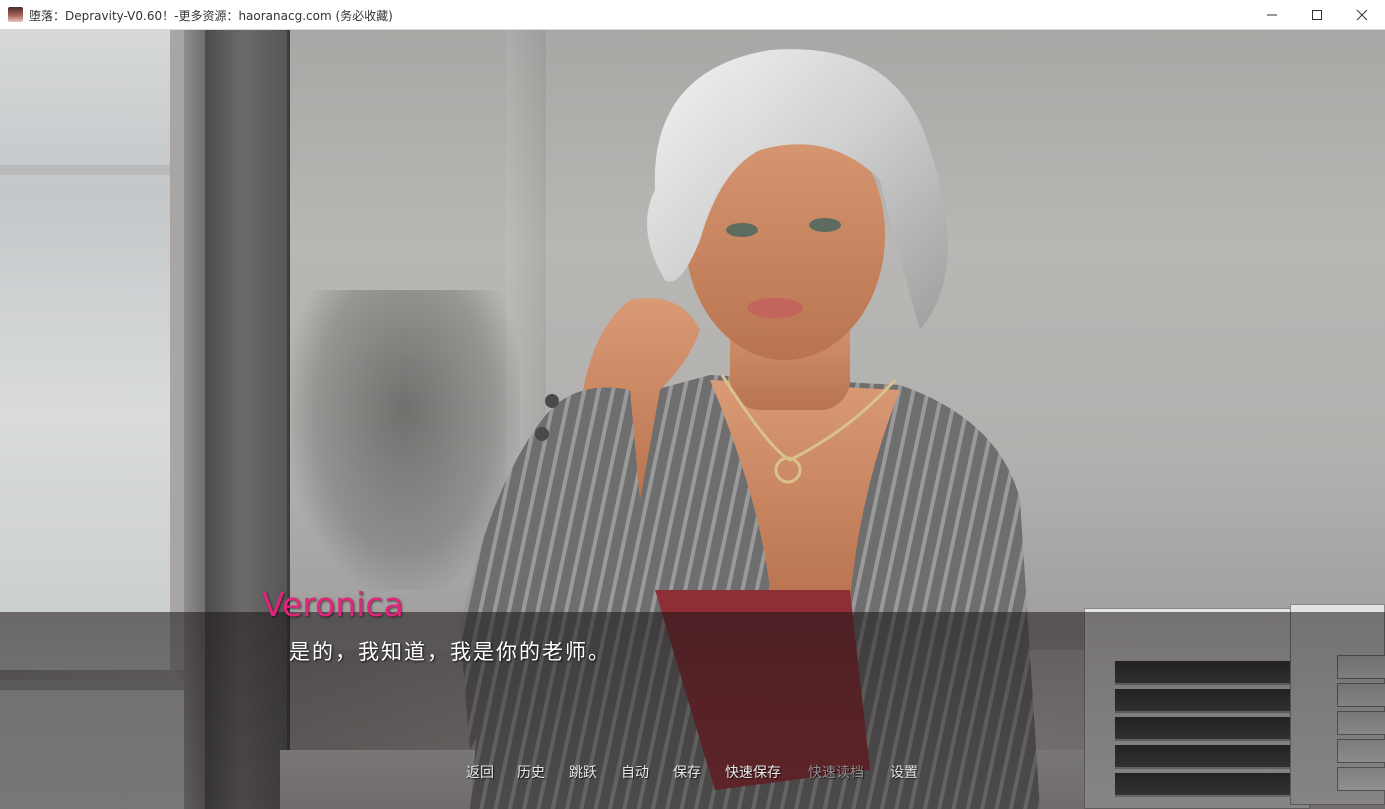 Image resolution: width=1385 pixels, height=809 pixels. What do you see at coordinates (904, 772) in the screenshot?
I see `quick-menu-settings: 设置` at bounding box center [904, 772].